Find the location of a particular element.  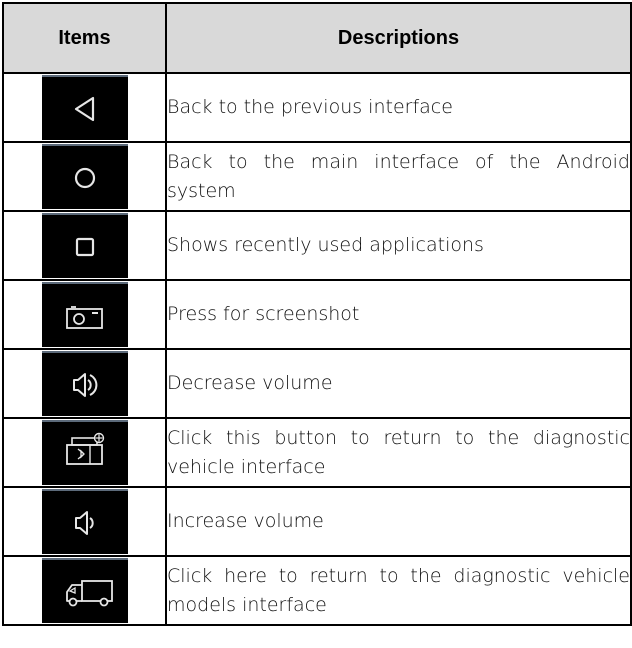

description-cell: Decrease volume is located at coordinates (398, 383).